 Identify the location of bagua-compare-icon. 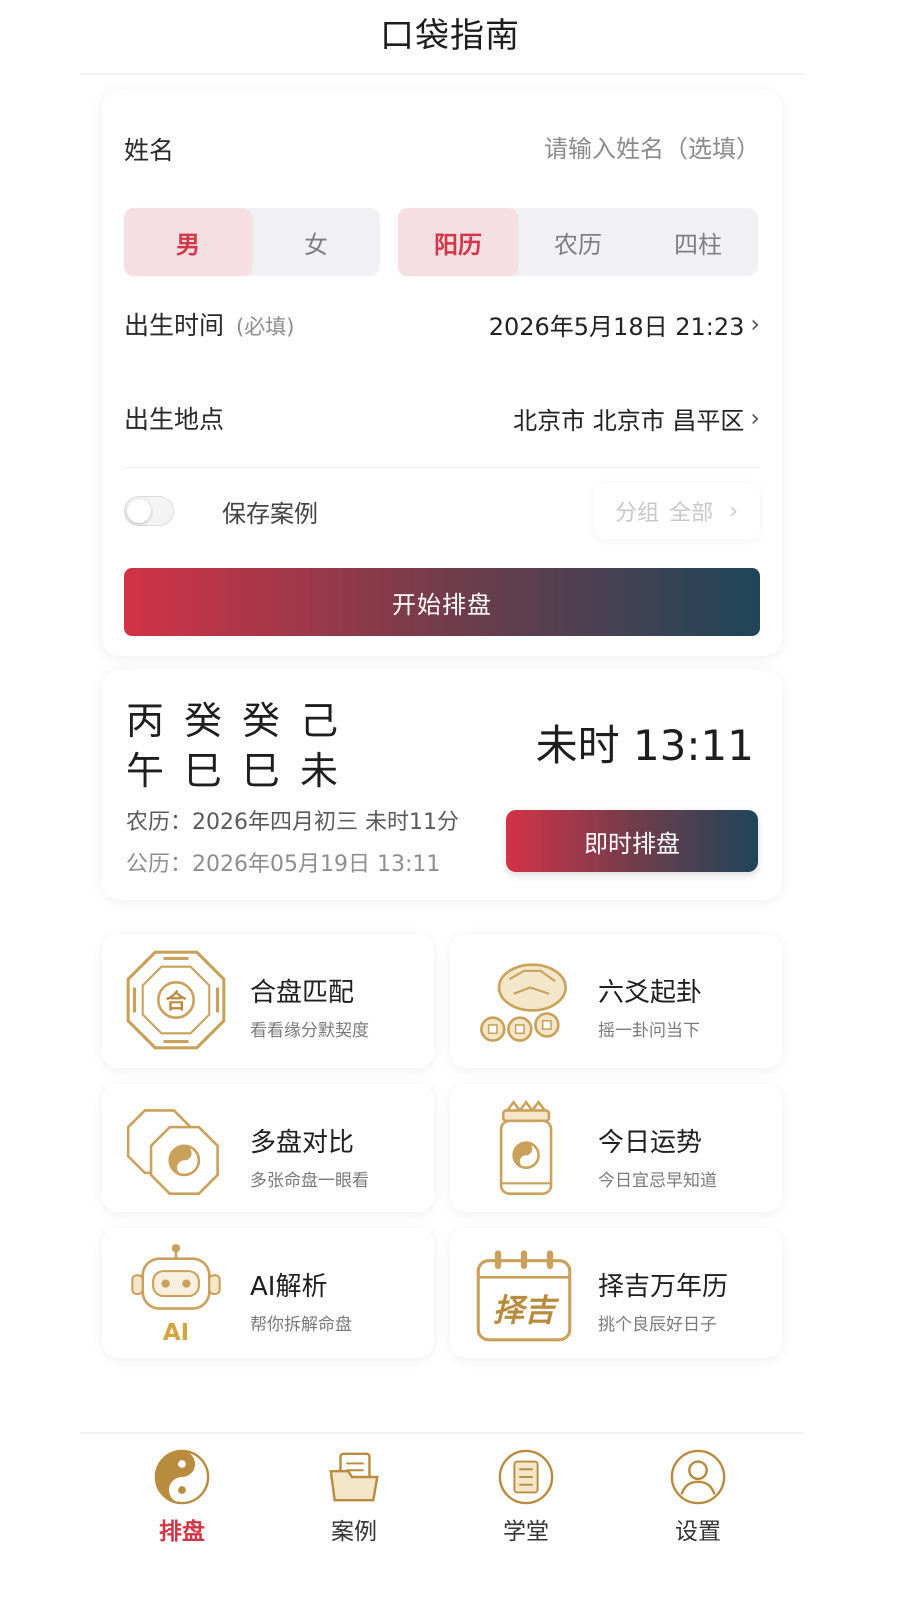
(176, 1150).